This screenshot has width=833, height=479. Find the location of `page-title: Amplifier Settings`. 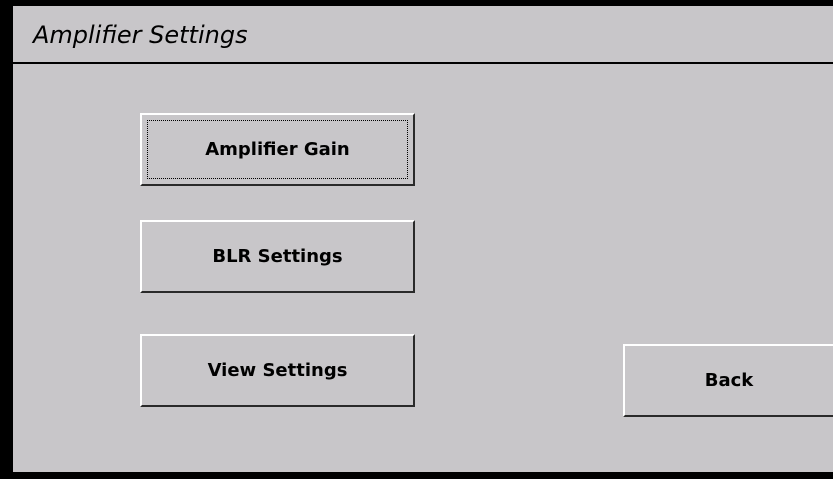

page-title: Amplifier Settings is located at coordinates (140, 35).